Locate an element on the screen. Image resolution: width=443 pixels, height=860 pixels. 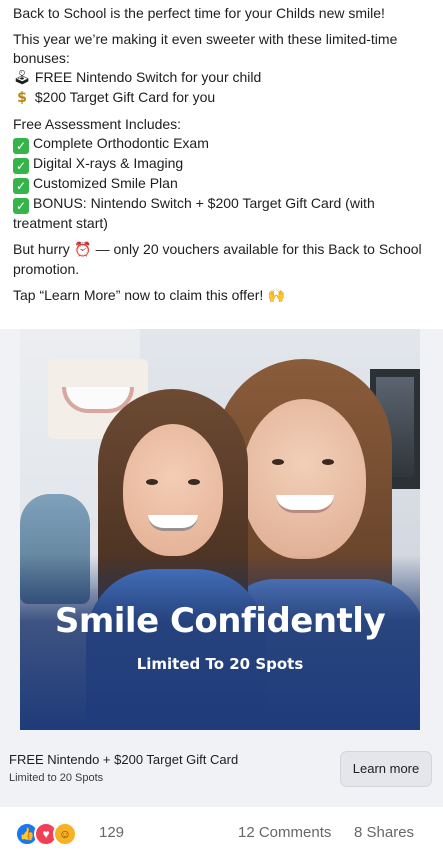
assessment-item: ✓ Complete Orthodontic Exam is located at coordinates (223, 144).